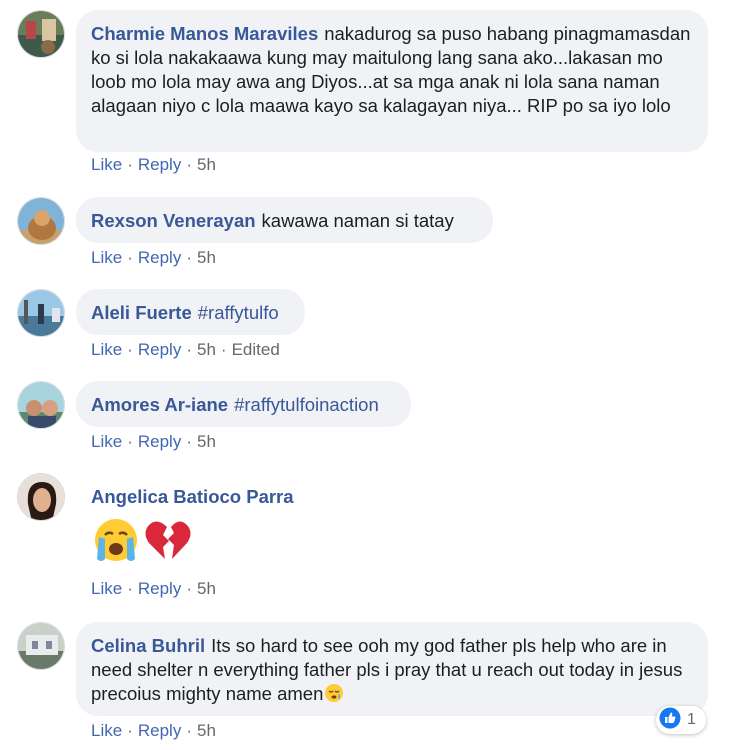 The height and width of the screenshot is (750, 750). What do you see at coordinates (116, 542) in the screenshot?
I see `crying-face-emoji` at bounding box center [116, 542].